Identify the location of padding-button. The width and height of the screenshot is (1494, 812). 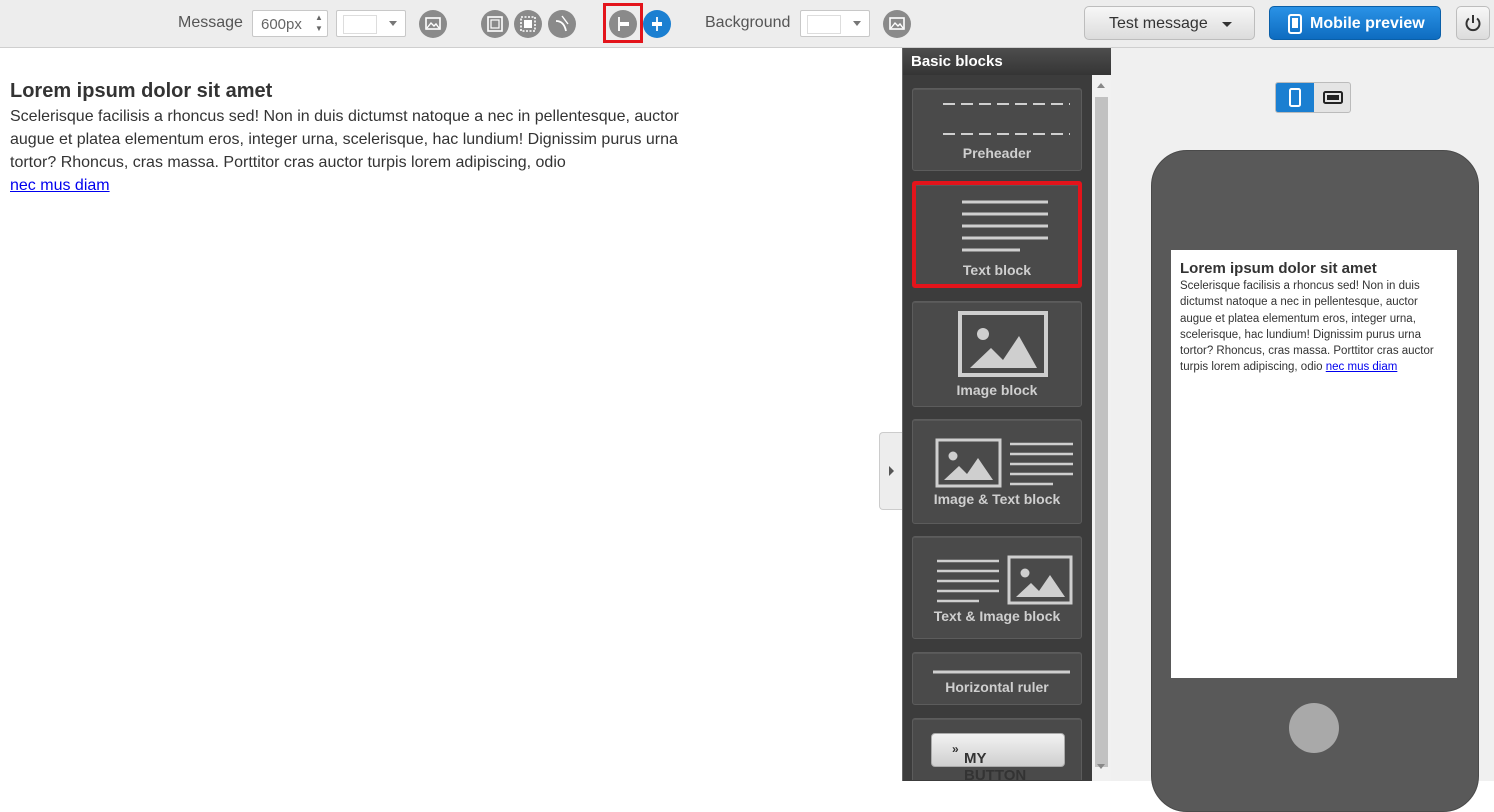
(495, 24).